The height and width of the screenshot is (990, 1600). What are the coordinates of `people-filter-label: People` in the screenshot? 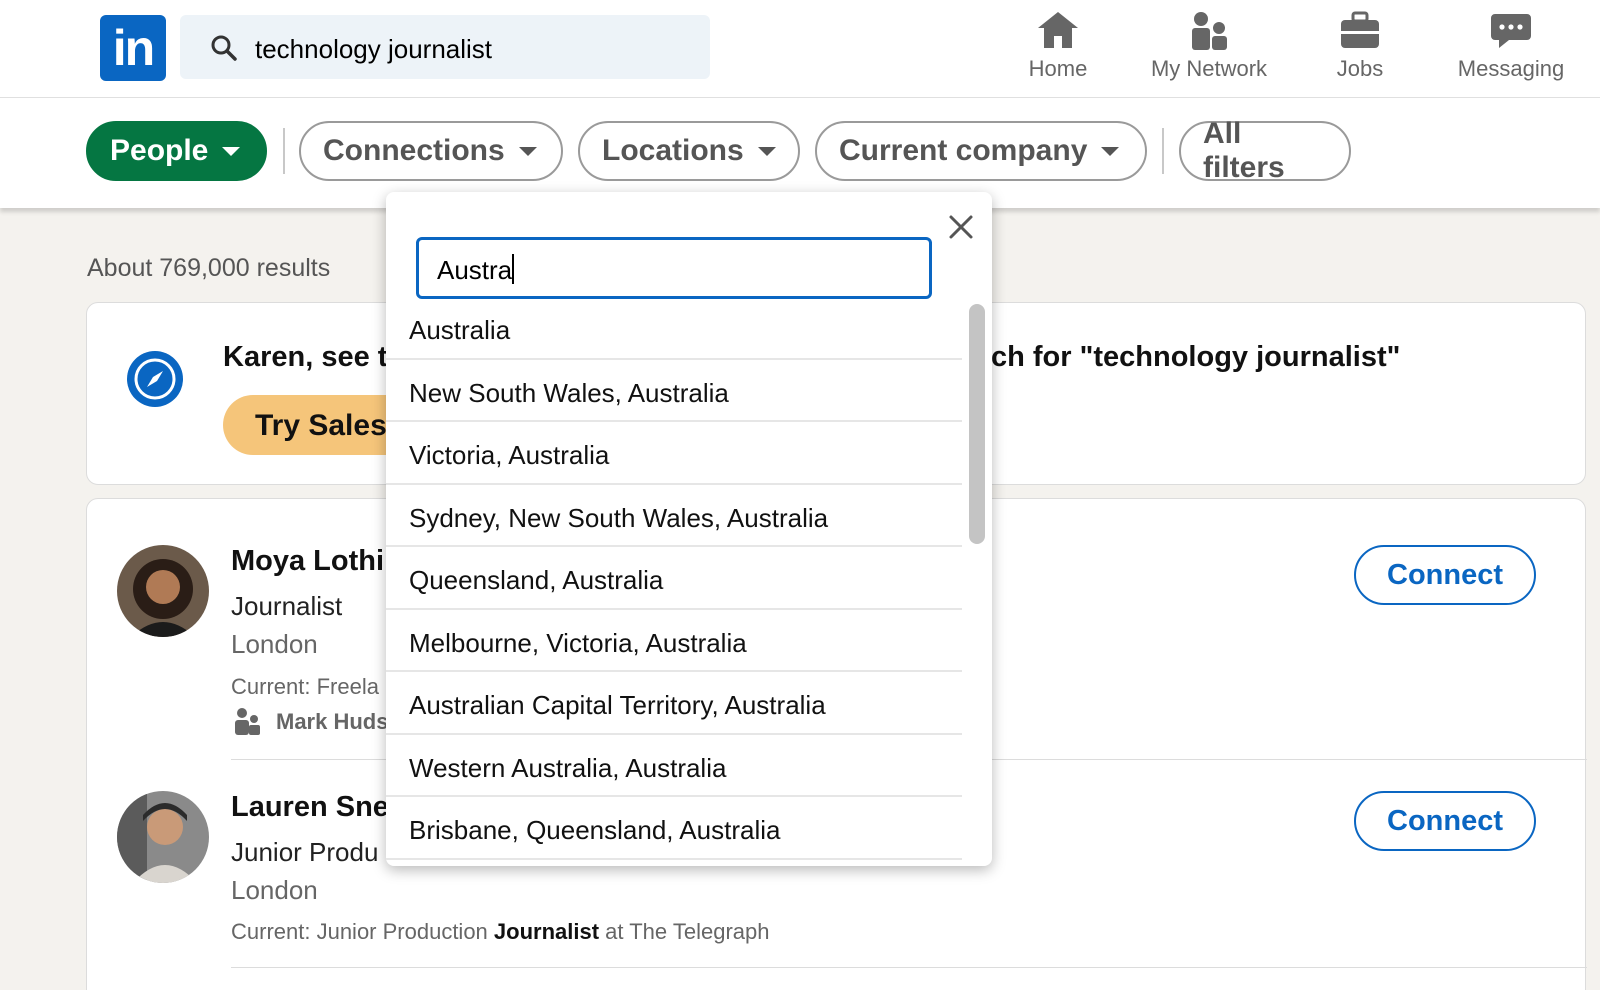 It's located at (159, 150).